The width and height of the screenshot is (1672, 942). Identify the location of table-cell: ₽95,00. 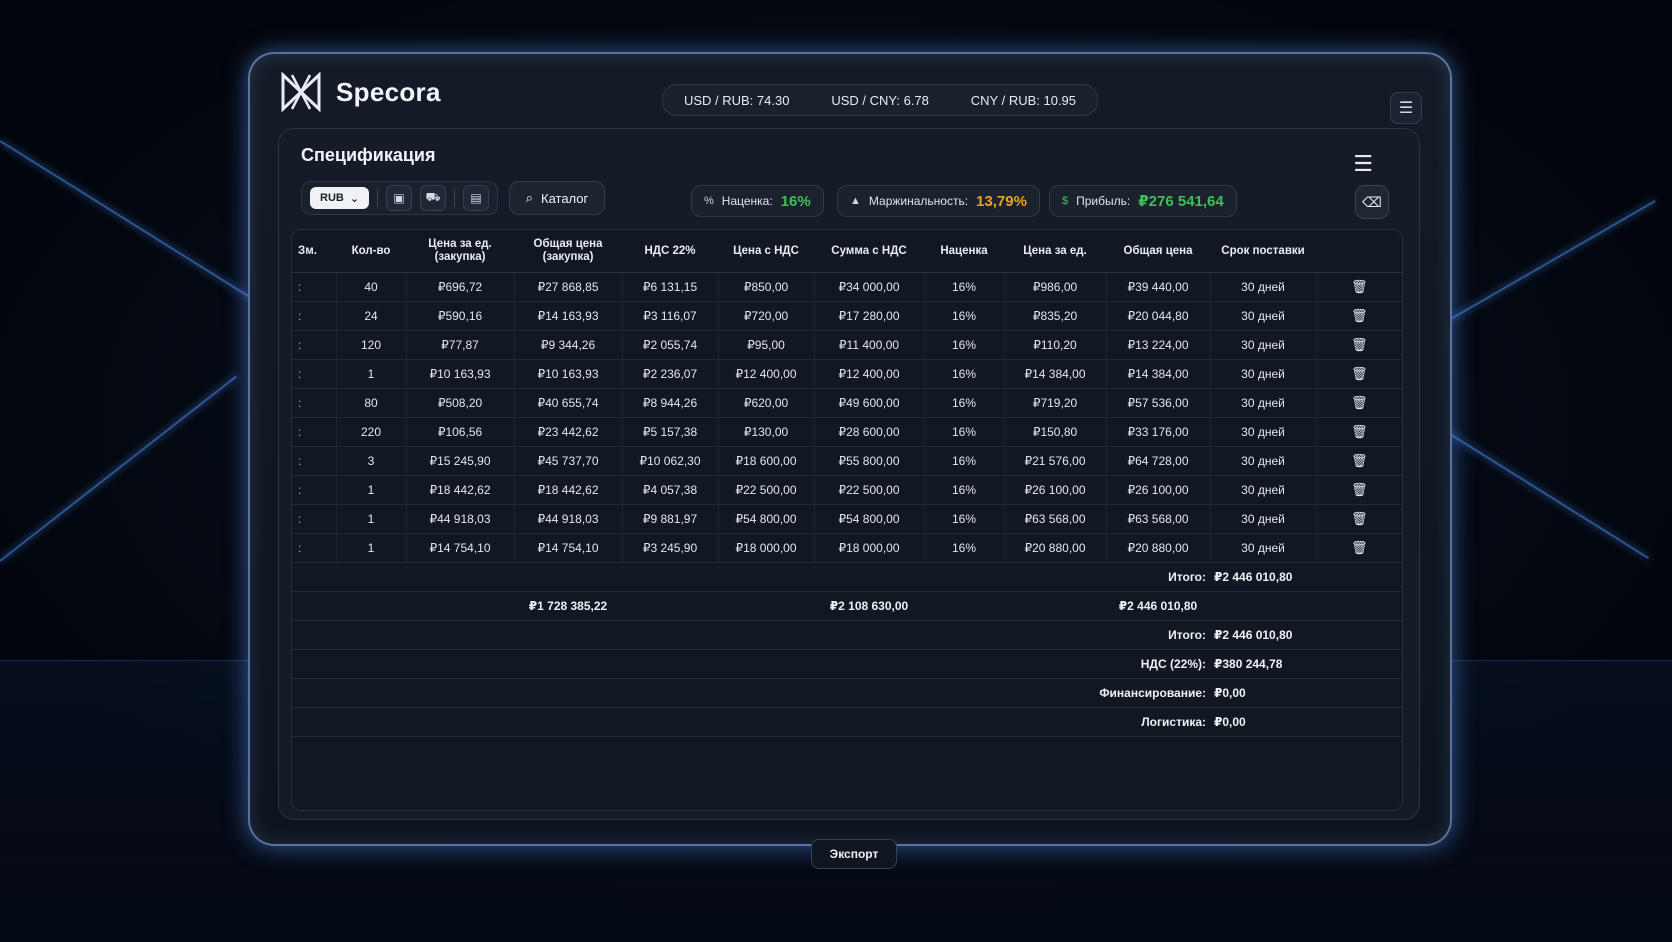
(766, 345).